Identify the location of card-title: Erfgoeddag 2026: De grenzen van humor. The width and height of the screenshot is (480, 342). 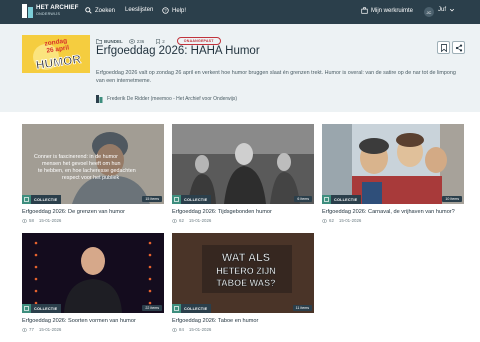
(93, 212).